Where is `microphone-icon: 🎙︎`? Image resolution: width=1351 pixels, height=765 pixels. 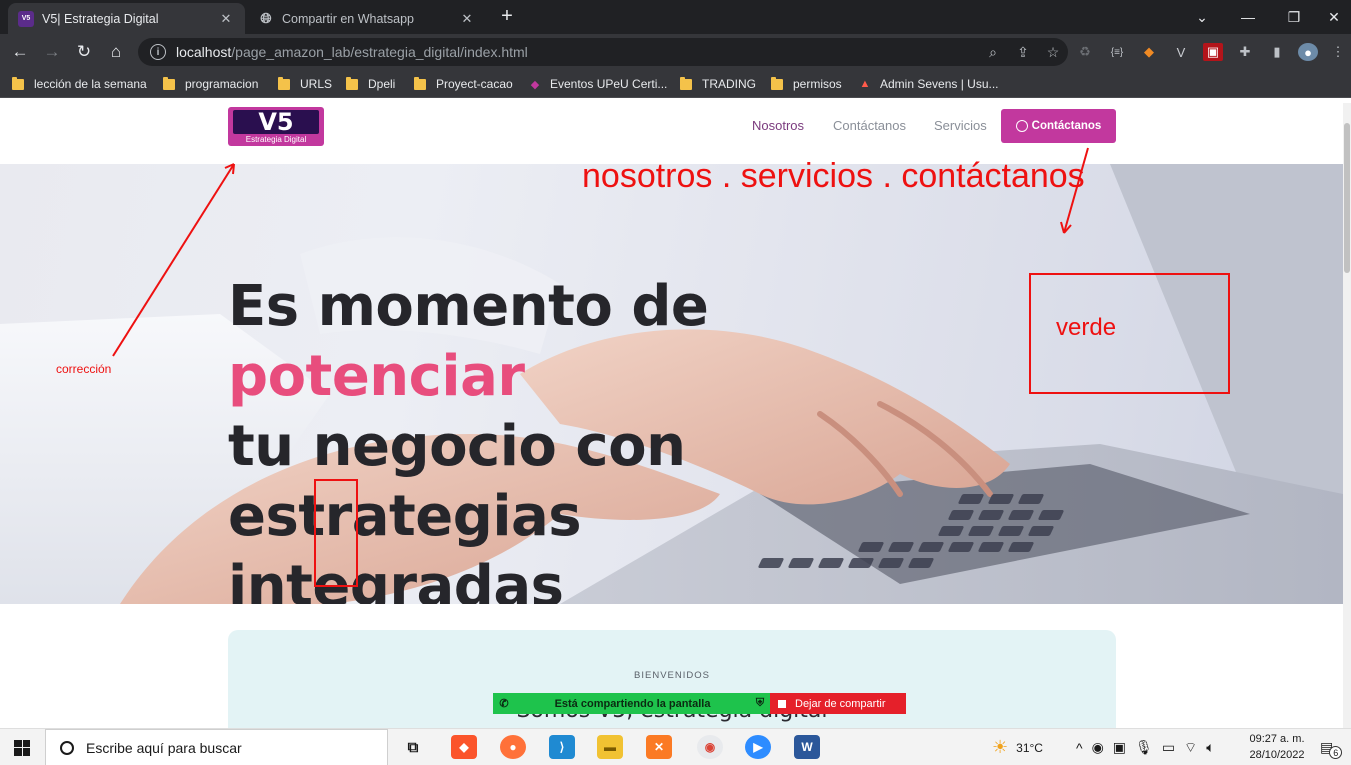
microphone-icon: 🎙︎ is located at coordinates (1148, 747).